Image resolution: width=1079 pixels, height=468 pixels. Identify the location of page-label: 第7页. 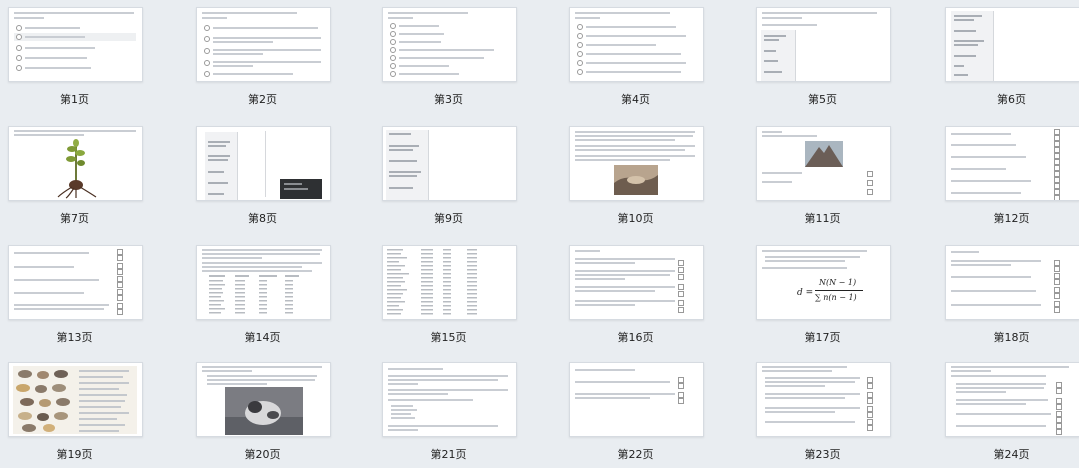
(74, 218).